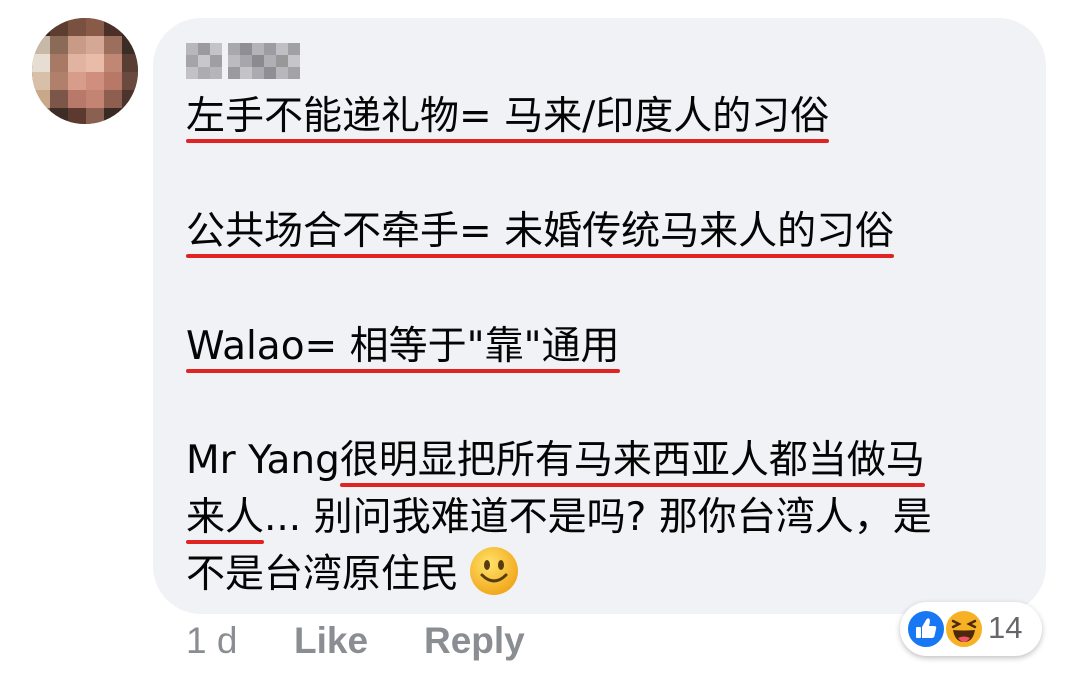 This screenshot has width=1080, height=676. I want to click on underlined-text: 公共场合不牵手= 未婚传统马来人的习俗, so click(540, 232).